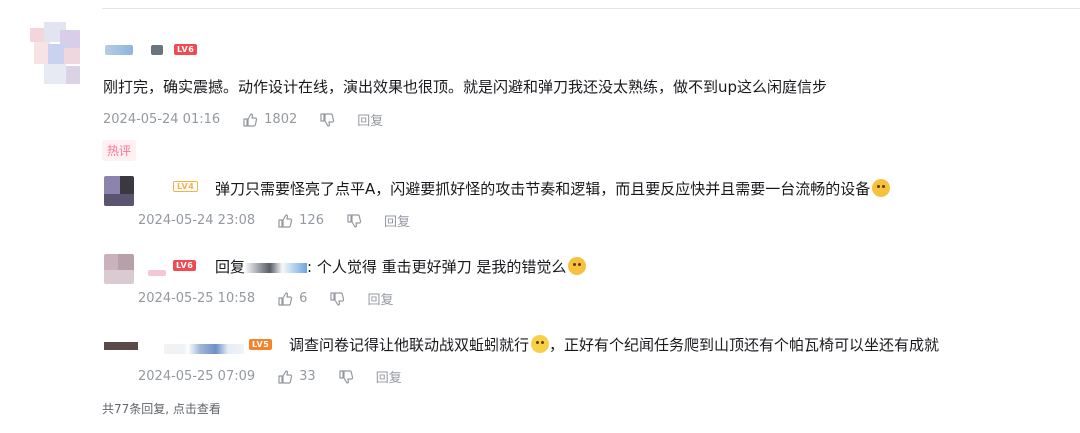 The image size is (1080, 433). Describe the element at coordinates (281, 119) in the screenshot. I see `like-count: 1802` at that location.